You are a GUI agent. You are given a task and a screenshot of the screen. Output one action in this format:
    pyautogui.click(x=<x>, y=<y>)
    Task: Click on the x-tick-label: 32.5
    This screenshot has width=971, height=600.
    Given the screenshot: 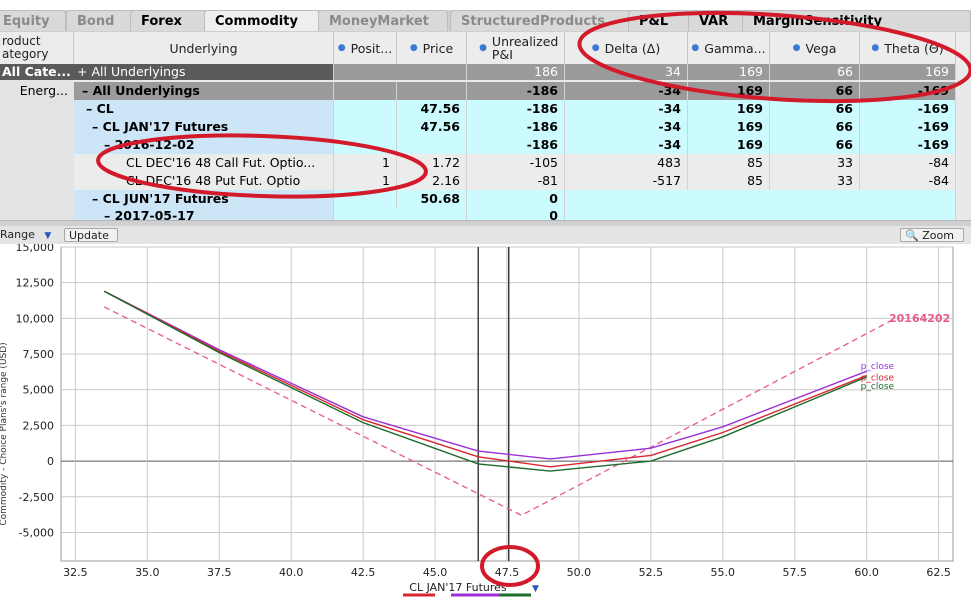 What is the action you would take?
    pyautogui.click(x=75, y=572)
    